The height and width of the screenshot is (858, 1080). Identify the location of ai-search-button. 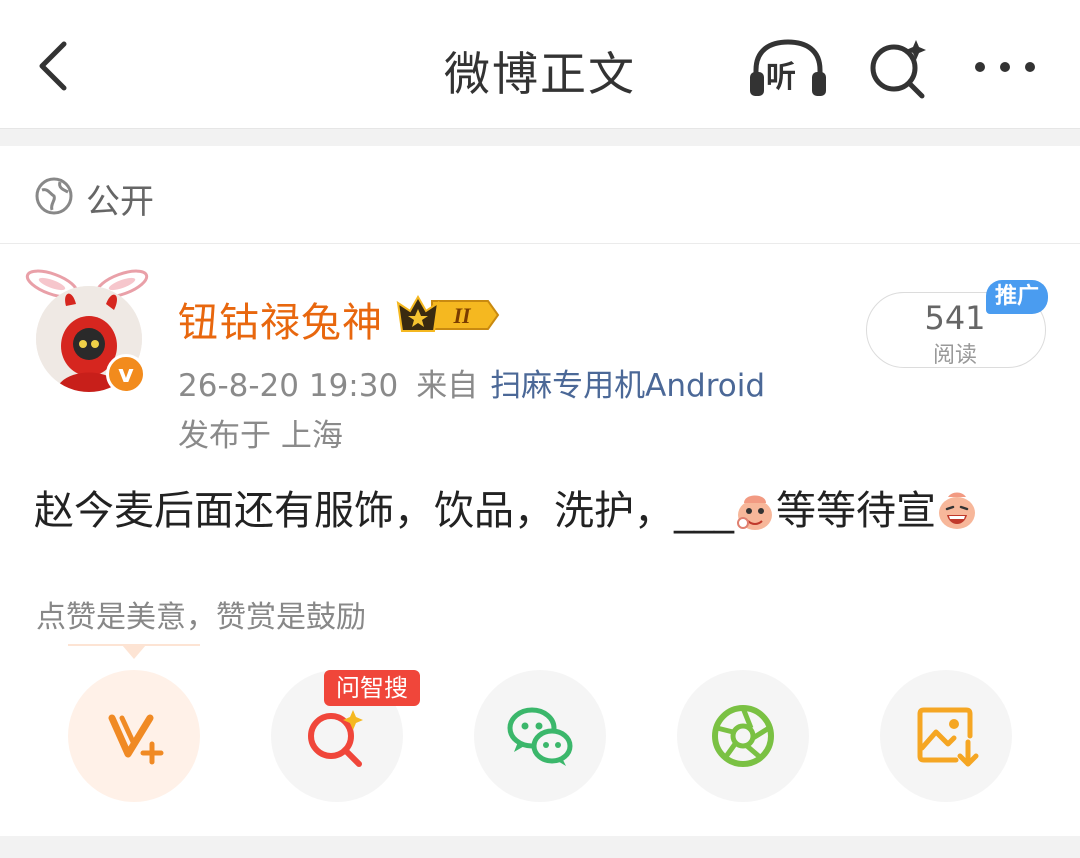
(898, 68).